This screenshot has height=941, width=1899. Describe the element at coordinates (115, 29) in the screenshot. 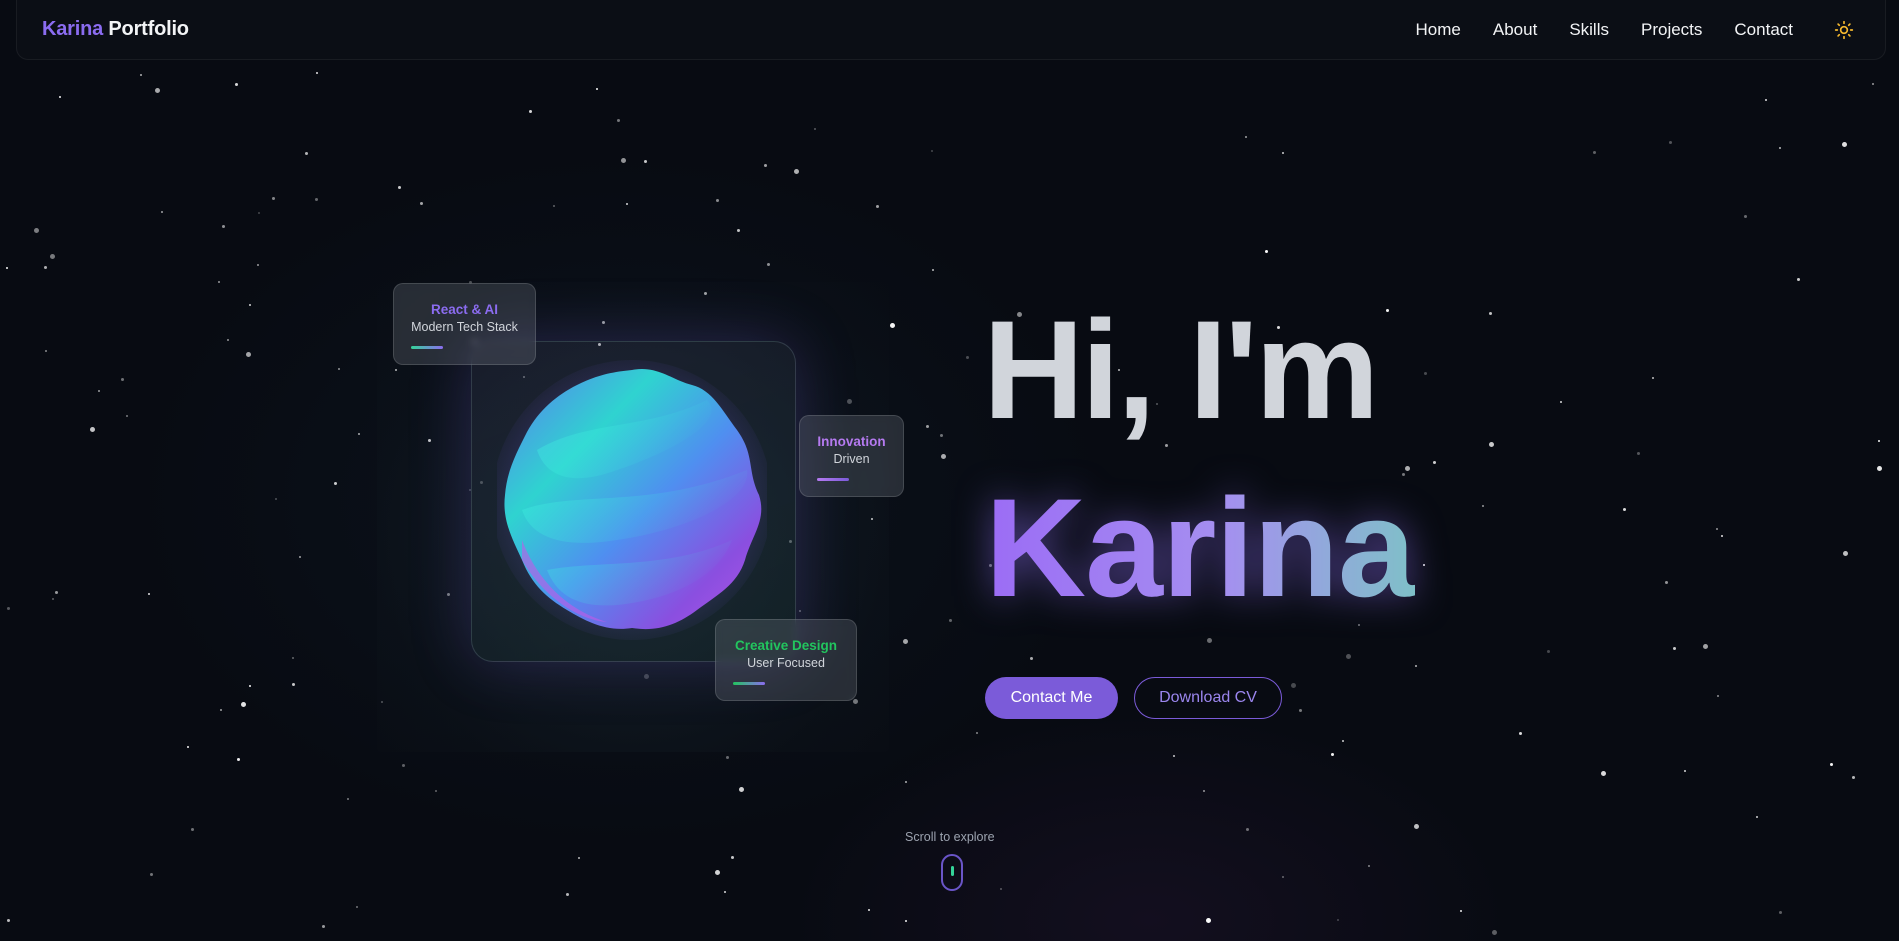

I see `brand-logo: Karina Portfolio` at that location.